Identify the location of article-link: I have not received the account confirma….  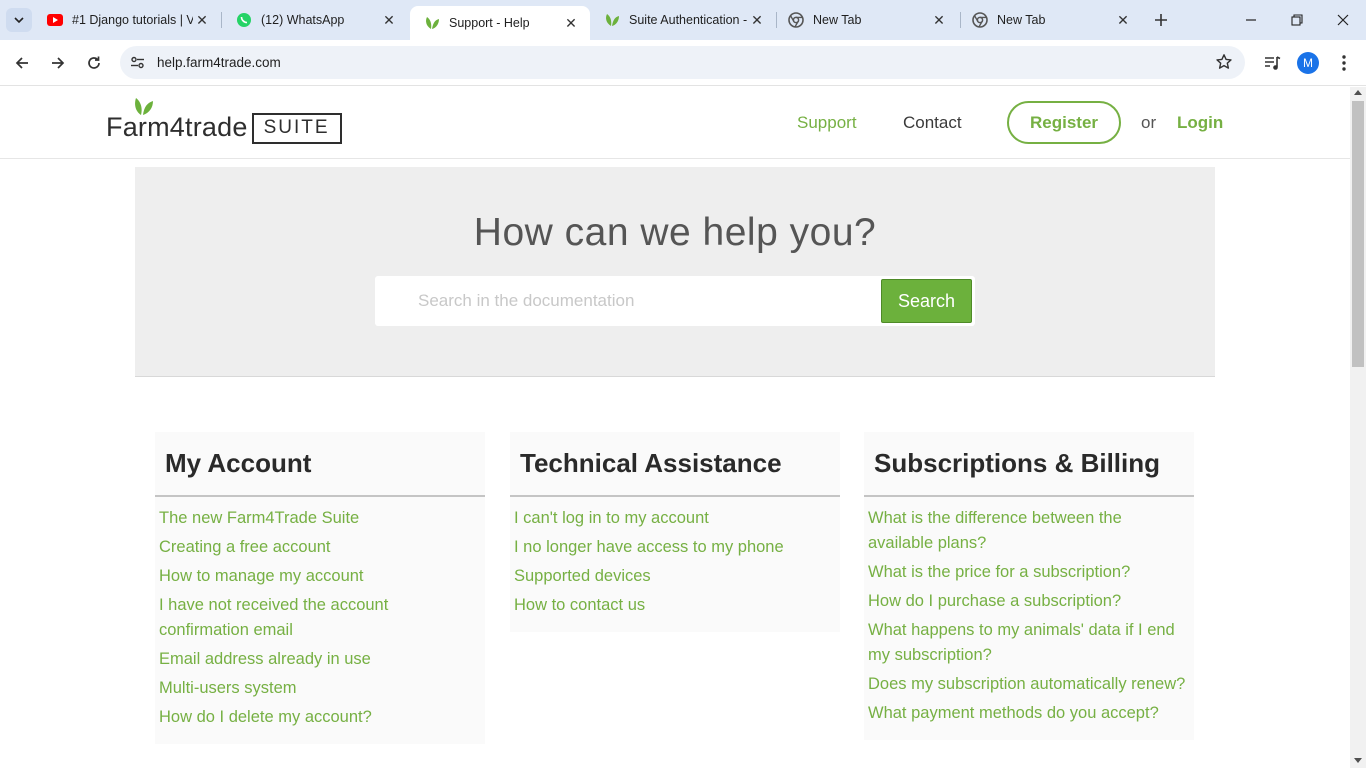
(320, 618).